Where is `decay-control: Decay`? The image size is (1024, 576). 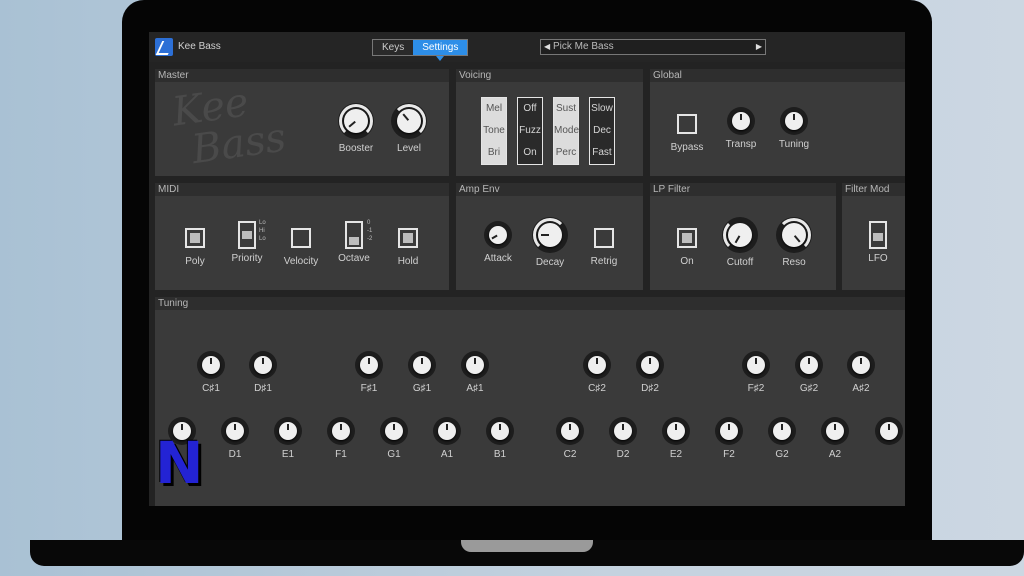
decay-control: Decay is located at coordinates (550, 242).